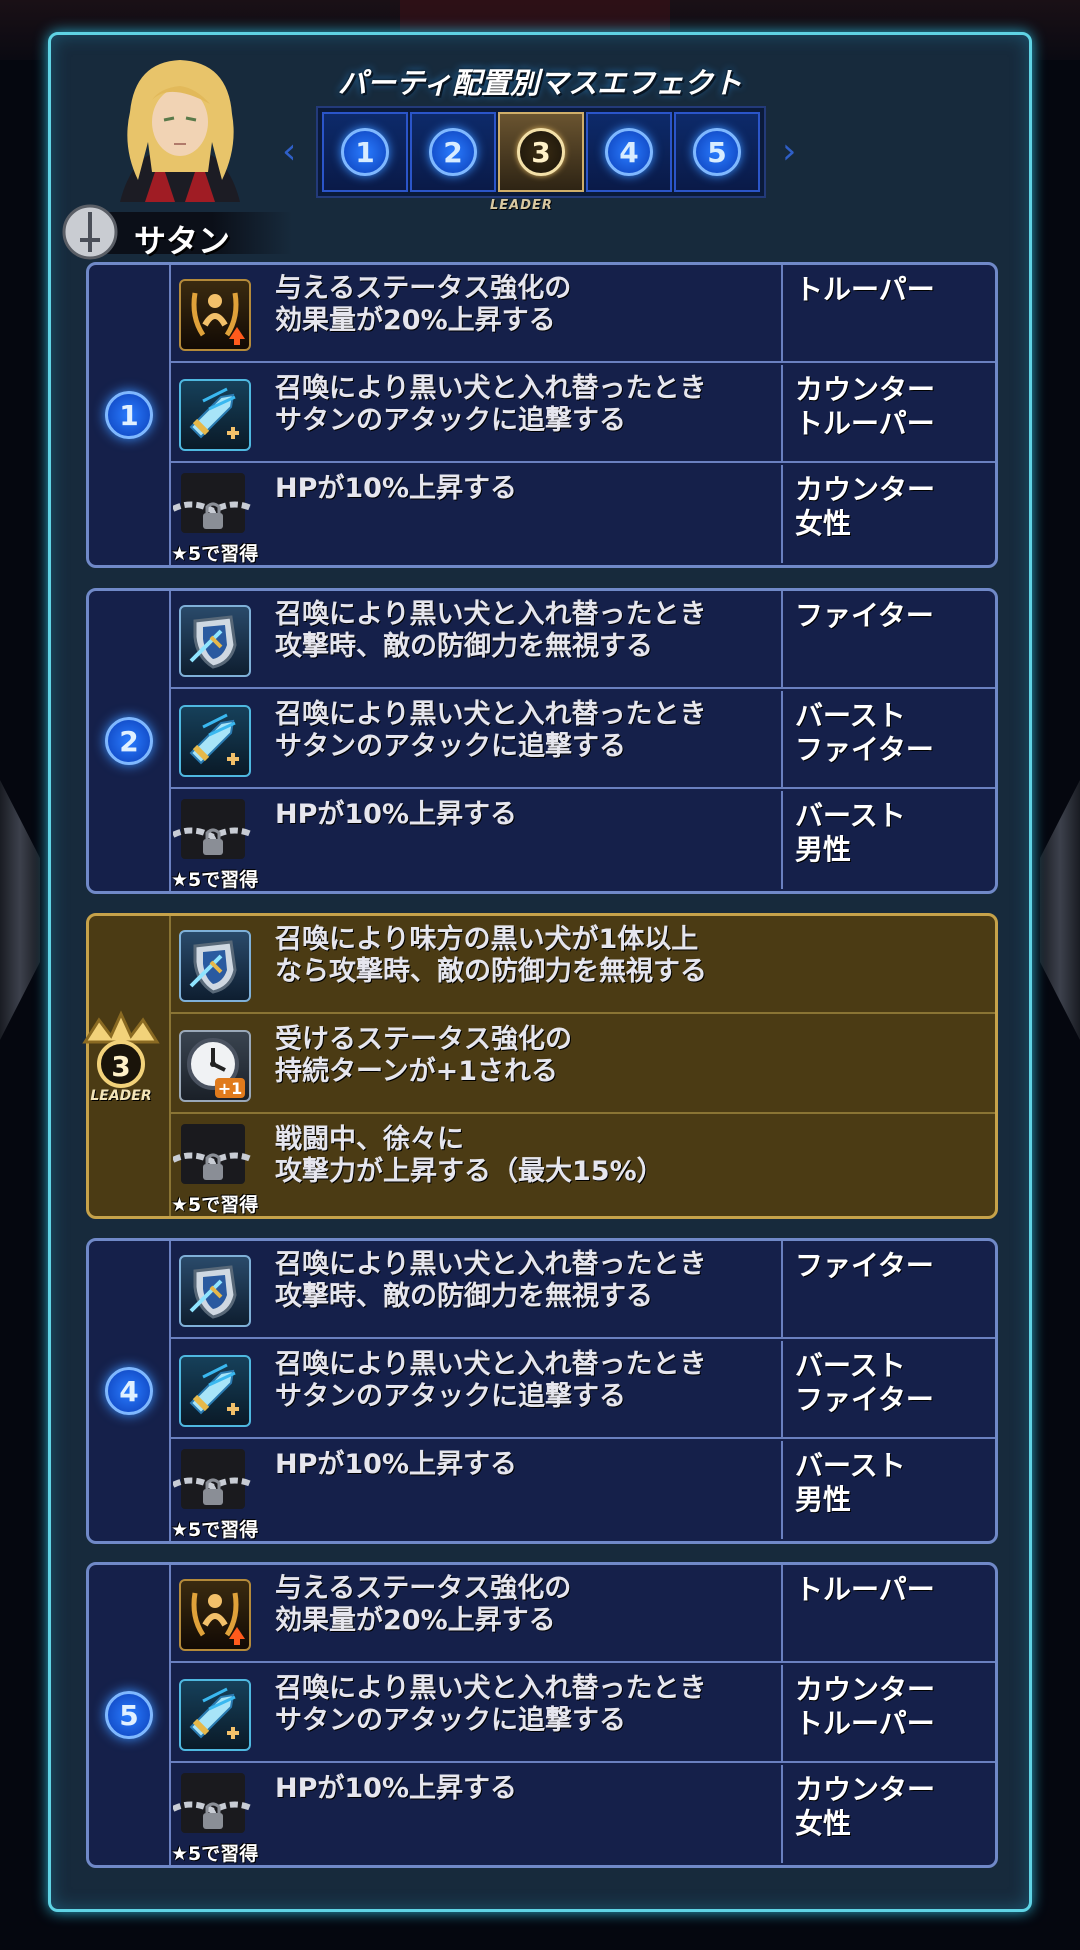 Image resolution: width=1080 pixels, height=1950 pixels. I want to click on group-position-column: 3 LEADER, so click(126, 1066).